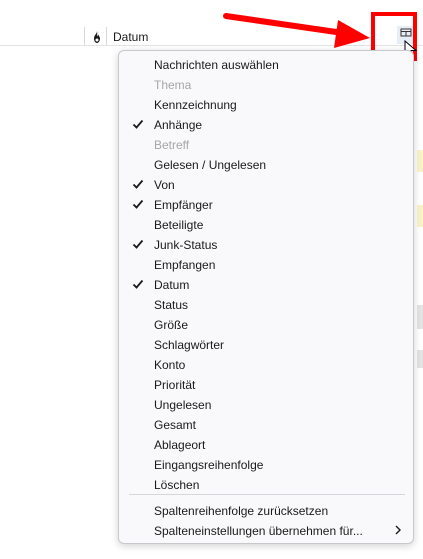 The height and width of the screenshot is (559, 423). What do you see at coordinates (267, 494) in the screenshot?
I see `menu-separator` at bounding box center [267, 494].